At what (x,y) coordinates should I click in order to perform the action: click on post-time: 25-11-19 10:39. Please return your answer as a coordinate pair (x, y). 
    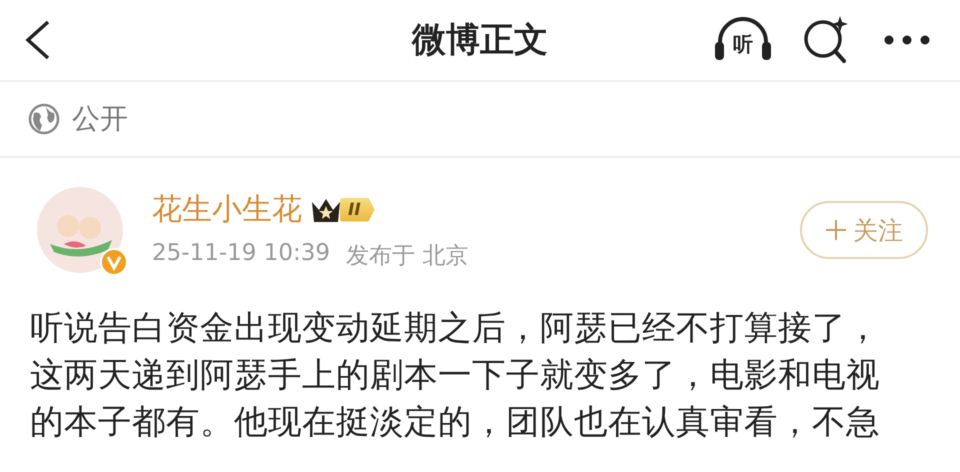
    Looking at the image, I should click on (241, 254).